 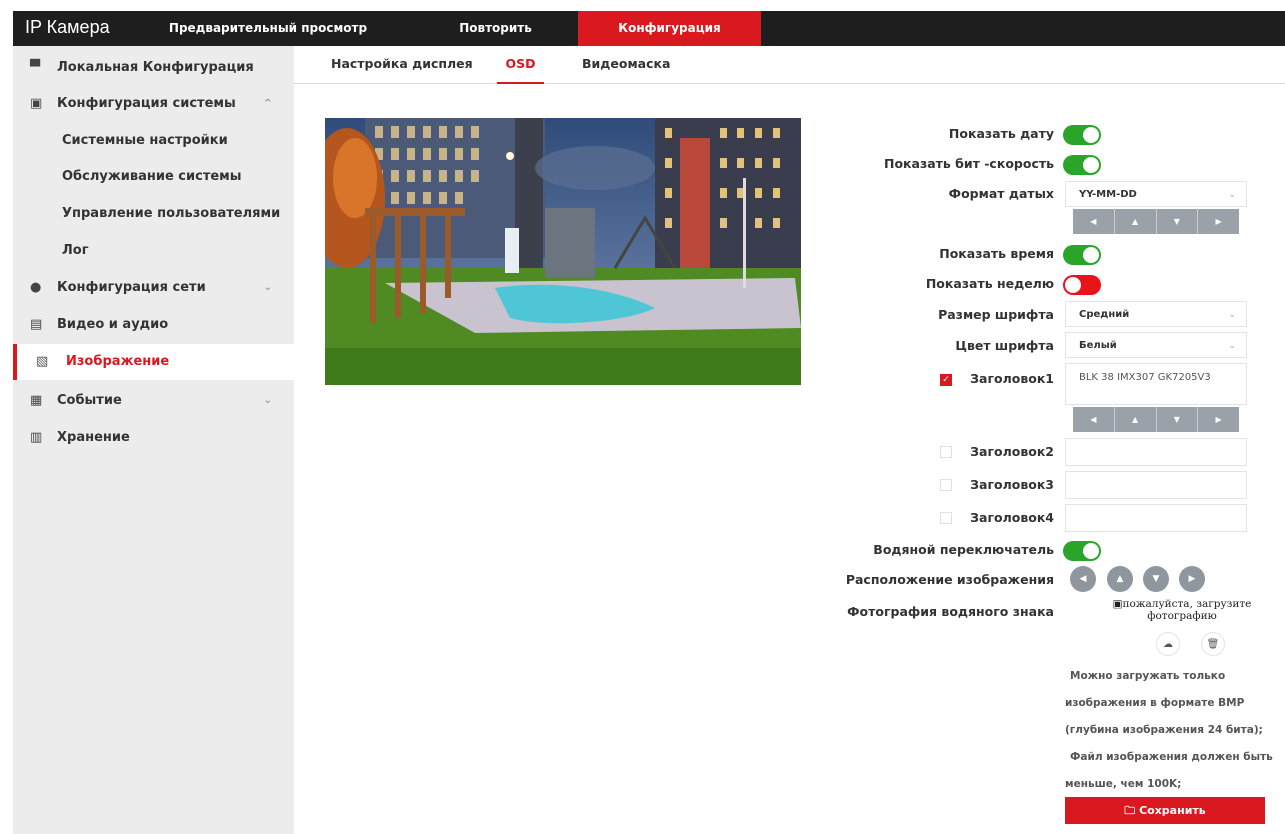 What do you see at coordinates (36, 437) in the screenshot?
I see `storage-icon: ▥` at bounding box center [36, 437].